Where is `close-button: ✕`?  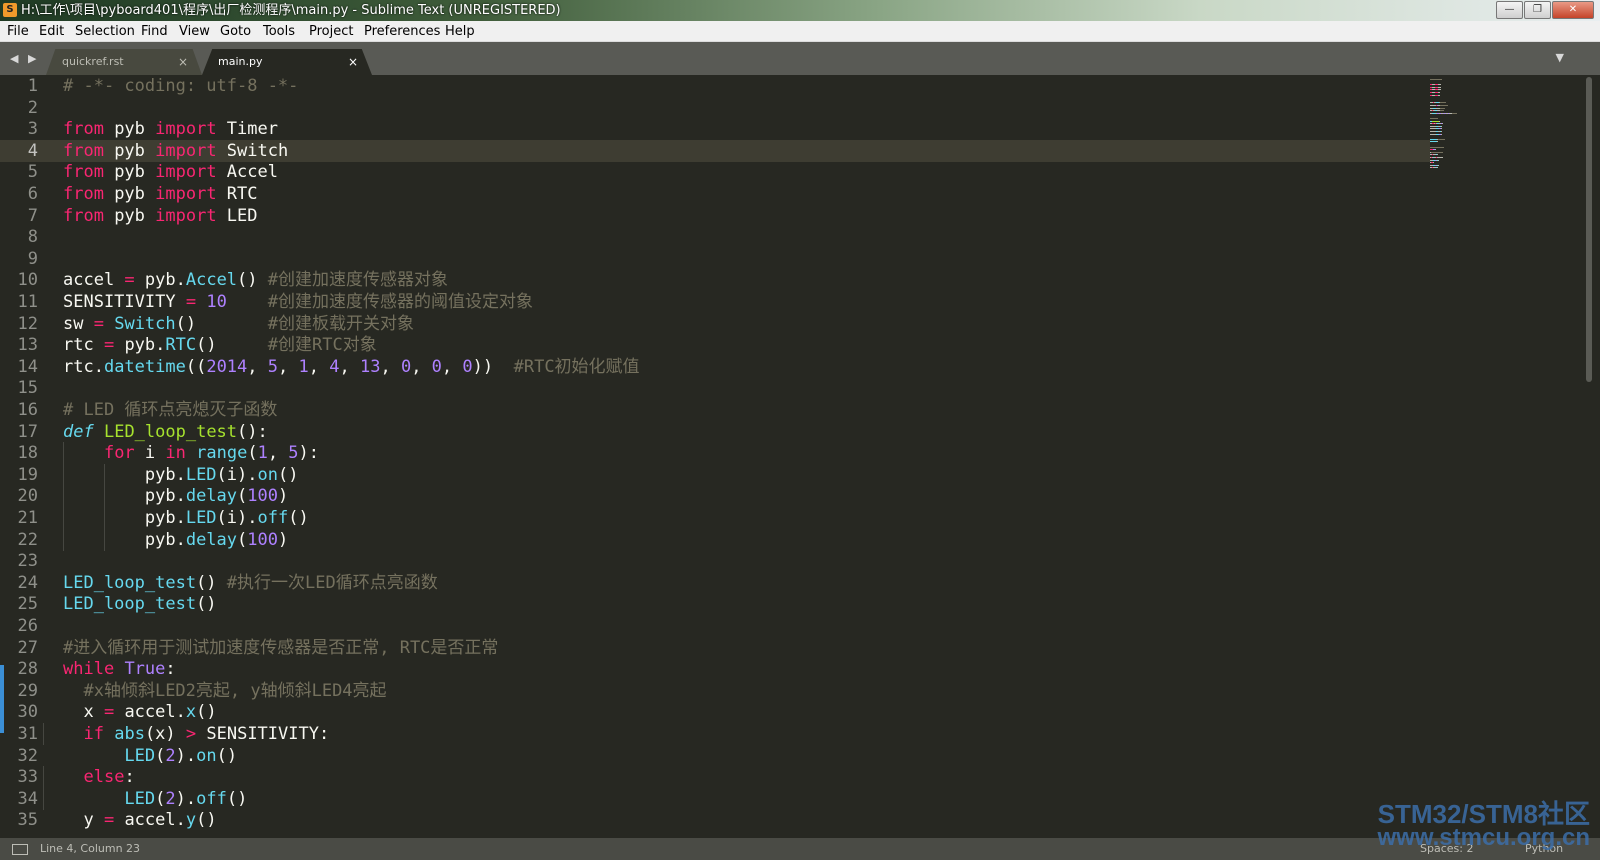 close-button: ✕ is located at coordinates (1573, 10).